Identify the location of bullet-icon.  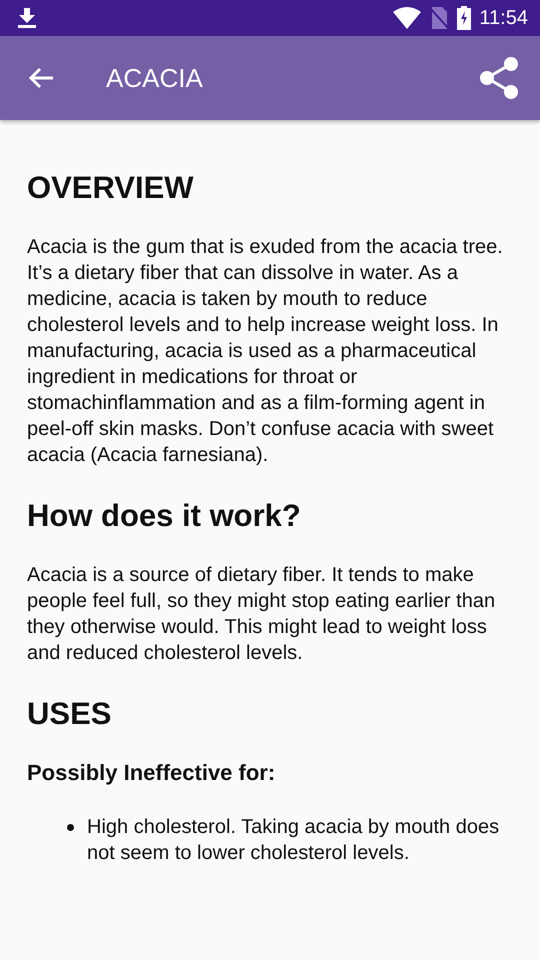
(70, 828).